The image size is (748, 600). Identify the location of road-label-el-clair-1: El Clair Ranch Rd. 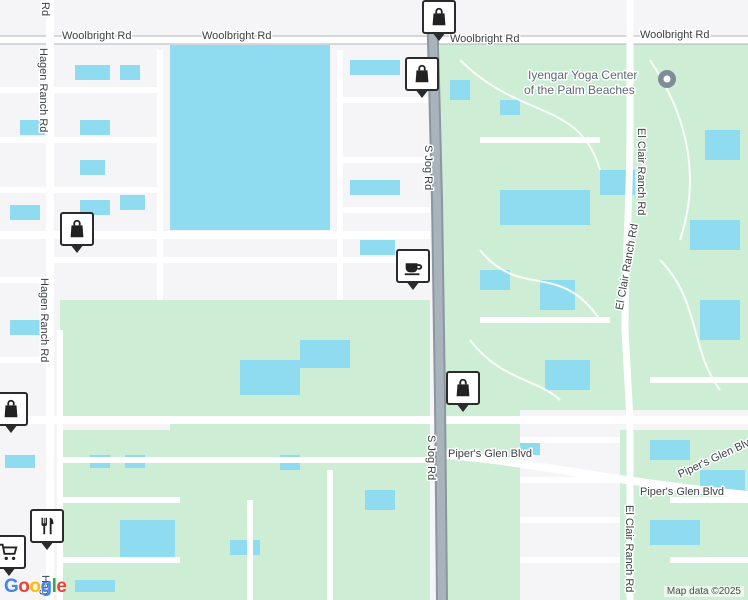
(641, 171).